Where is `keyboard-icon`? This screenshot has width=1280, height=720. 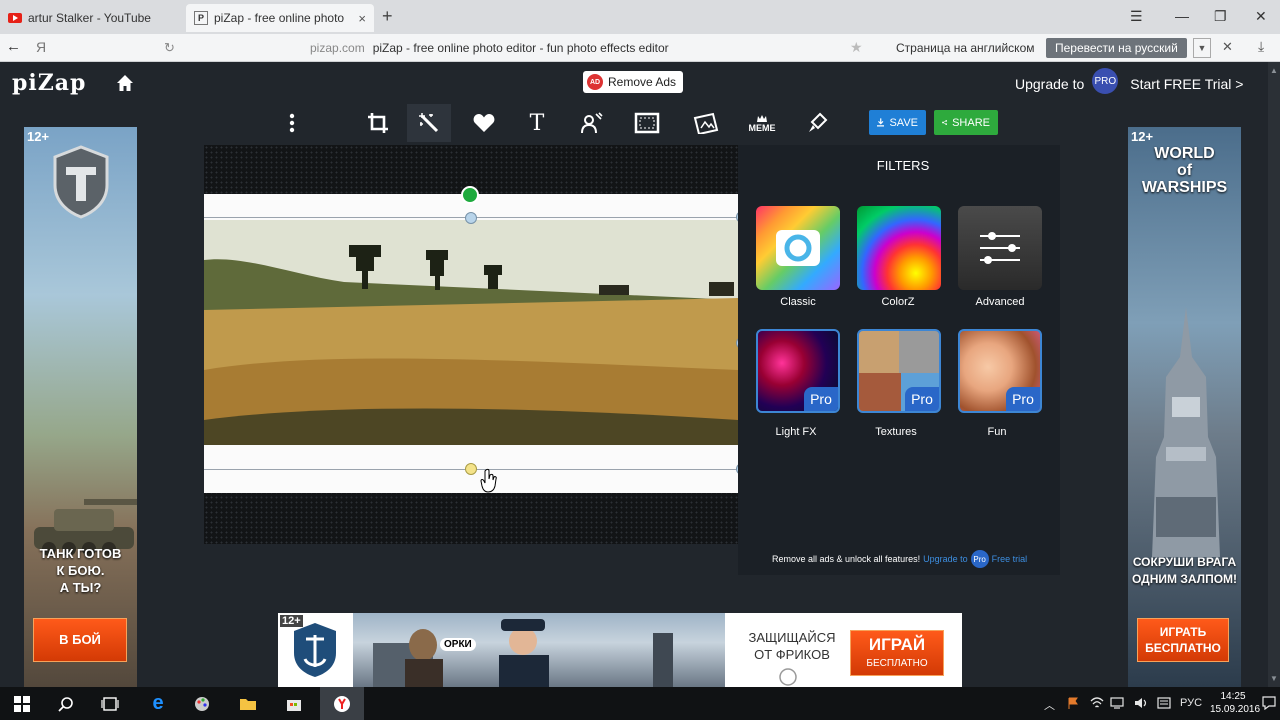
keyboard-icon is located at coordinates (1164, 703).